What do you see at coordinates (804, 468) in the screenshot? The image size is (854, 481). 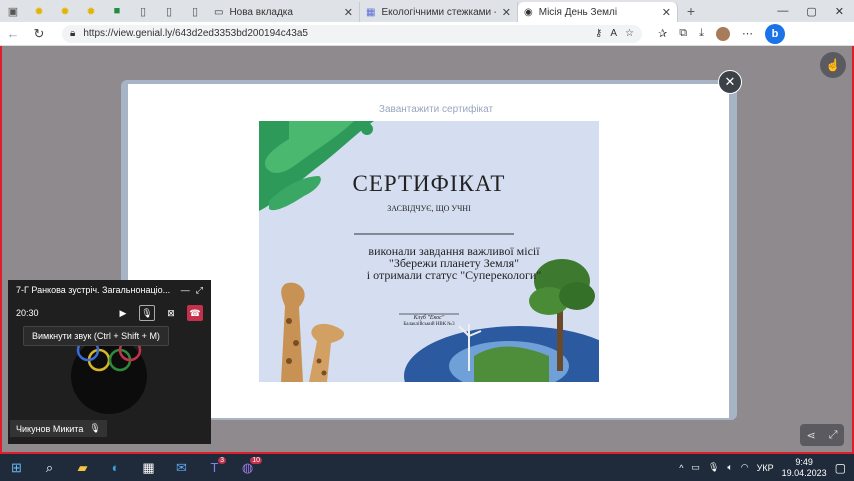 I see `clock: 9:49 19.04.2023` at bounding box center [804, 468].